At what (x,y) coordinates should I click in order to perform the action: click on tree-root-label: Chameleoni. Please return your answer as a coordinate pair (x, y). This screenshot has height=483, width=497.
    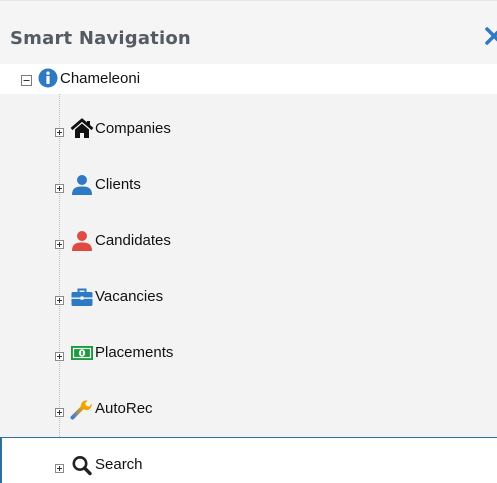
    Looking at the image, I should click on (100, 78).